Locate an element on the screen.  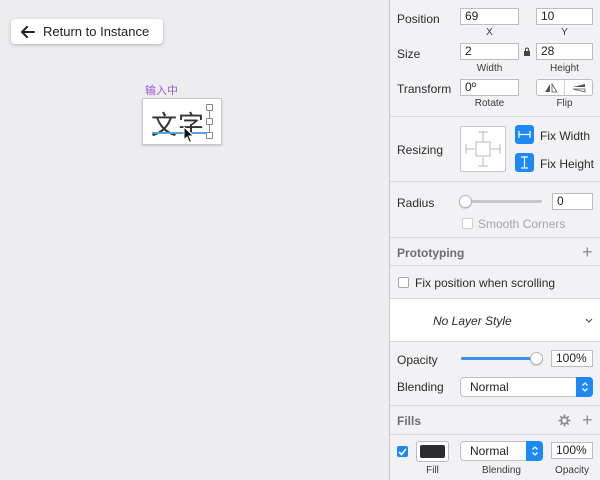
layer-style-value: No Layer Style is located at coordinates (472, 321).